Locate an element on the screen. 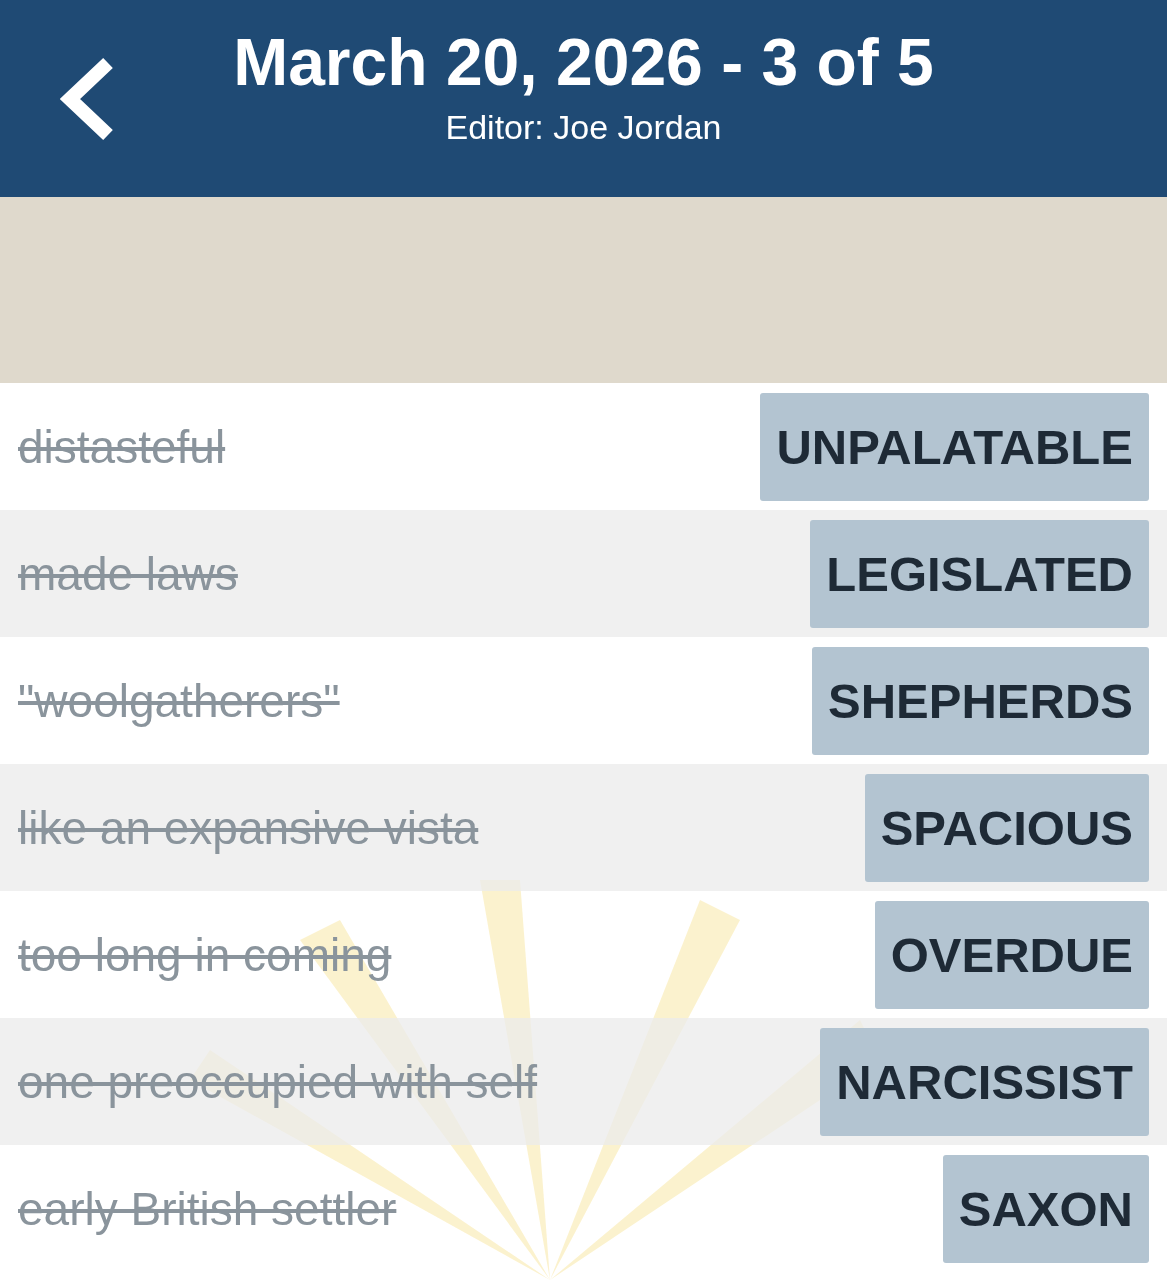 The image size is (1167, 1280). answer-tile: UNPALATABLE is located at coordinates (954, 446).